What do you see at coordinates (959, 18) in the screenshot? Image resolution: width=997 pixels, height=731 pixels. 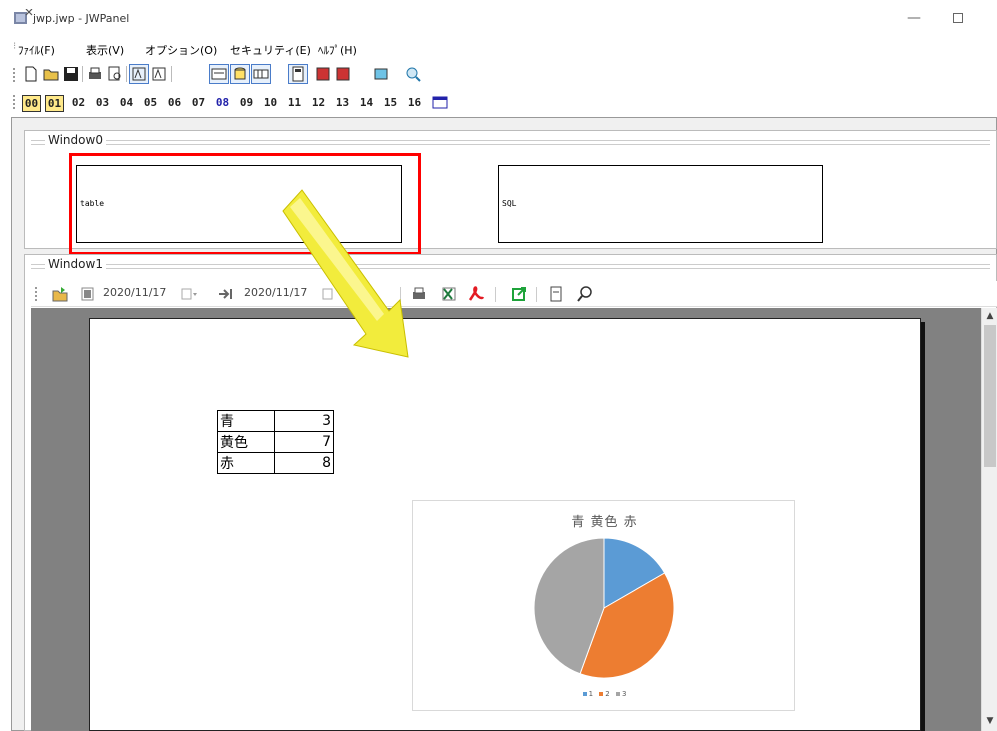 I see `maximize-button` at bounding box center [959, 18].